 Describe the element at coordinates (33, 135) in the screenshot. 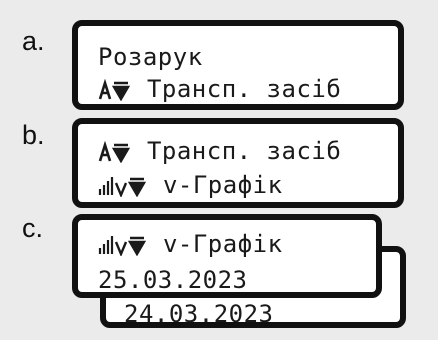

I see `step-label-b: b.` at that location.